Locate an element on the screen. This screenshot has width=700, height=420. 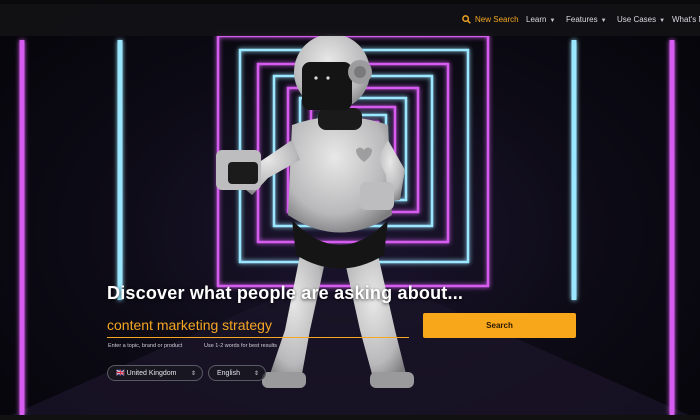
search-hint-words: Use 1-2 words for best results is located at coordinates (241, 346).